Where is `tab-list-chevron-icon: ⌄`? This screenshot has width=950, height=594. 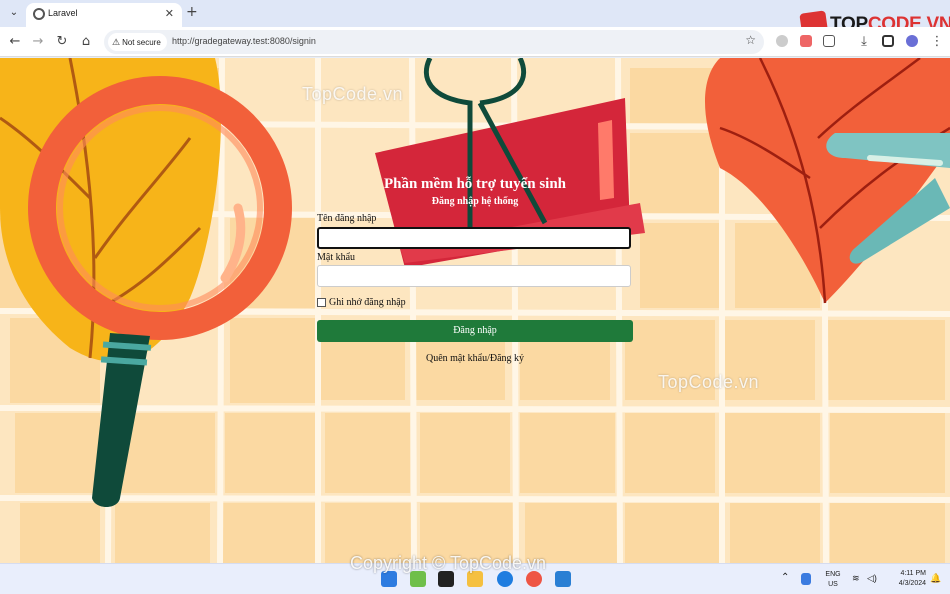 tab-list-chevron-icon: ⌄ is located at coordinates (14, 13).